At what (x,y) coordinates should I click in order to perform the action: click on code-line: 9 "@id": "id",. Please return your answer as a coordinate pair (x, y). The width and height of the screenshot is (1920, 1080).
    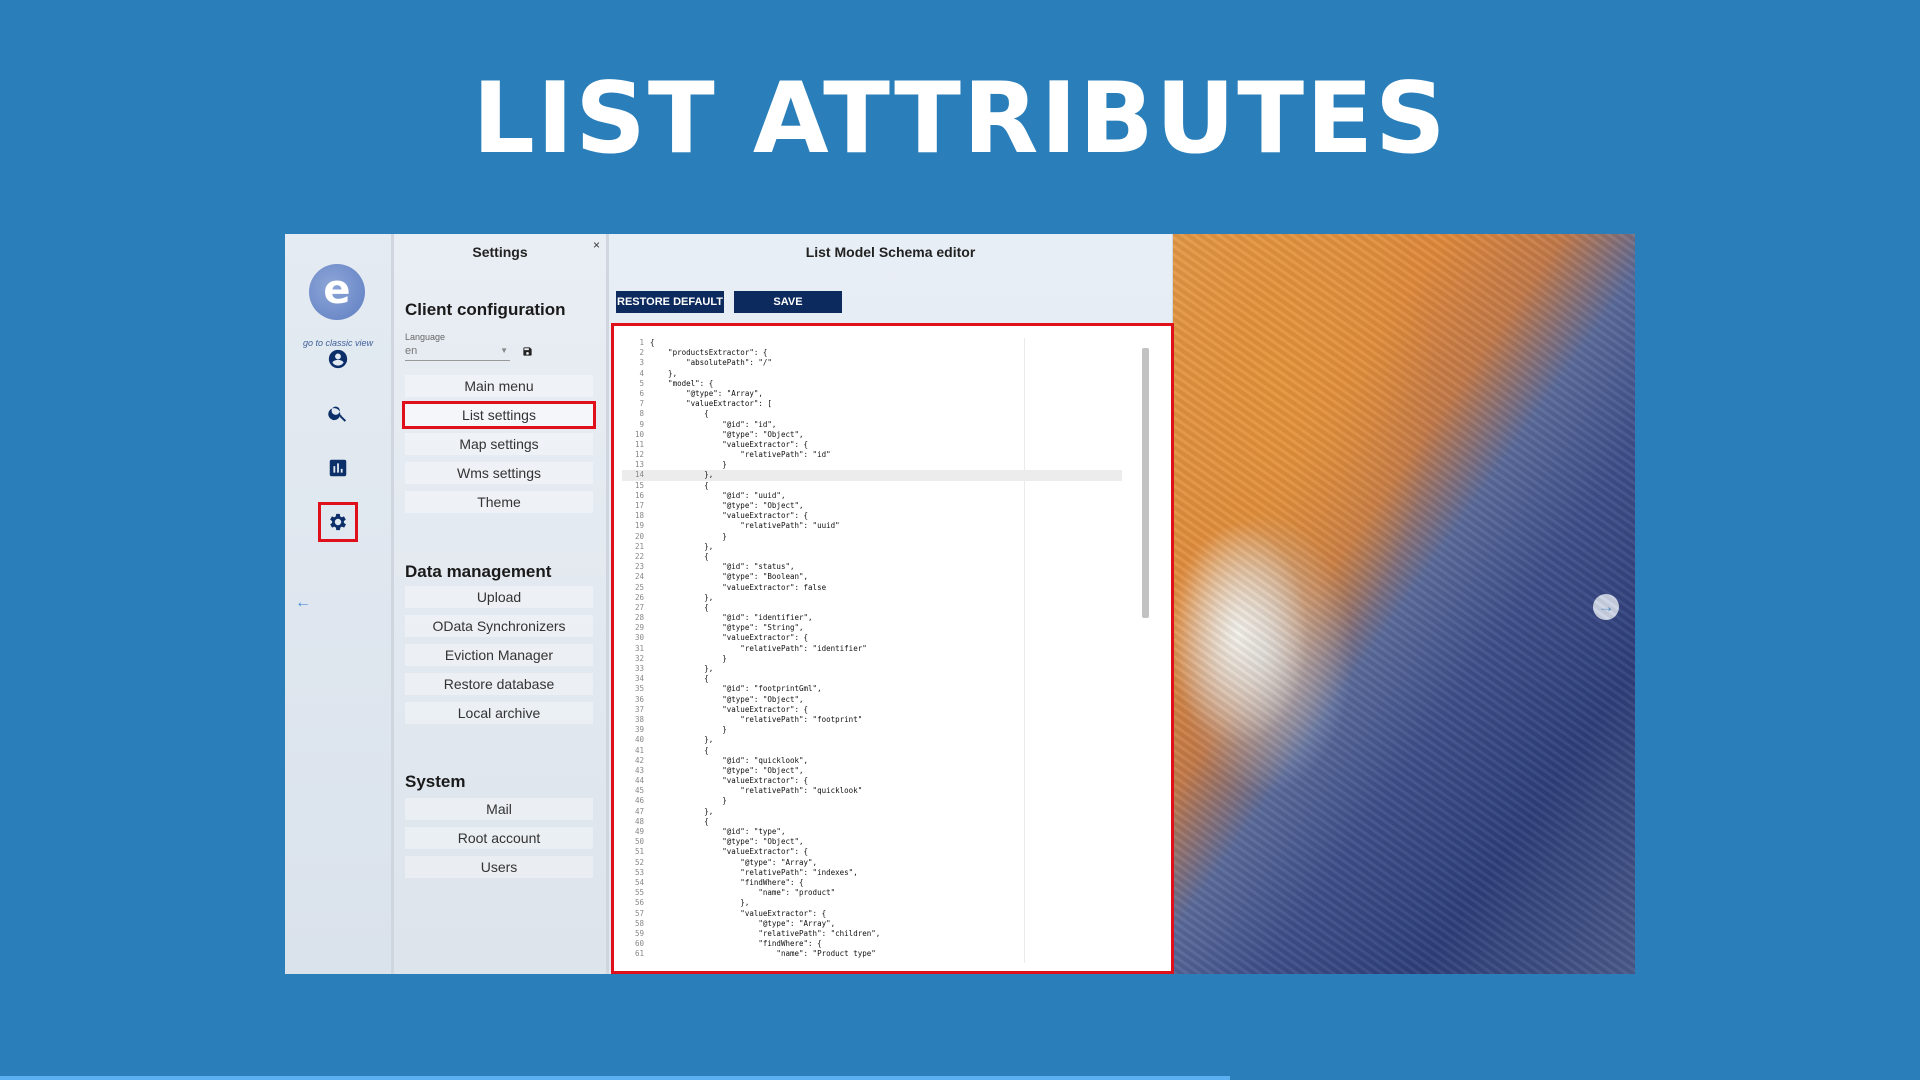
    Looking at the image, I should click on (872, 425).